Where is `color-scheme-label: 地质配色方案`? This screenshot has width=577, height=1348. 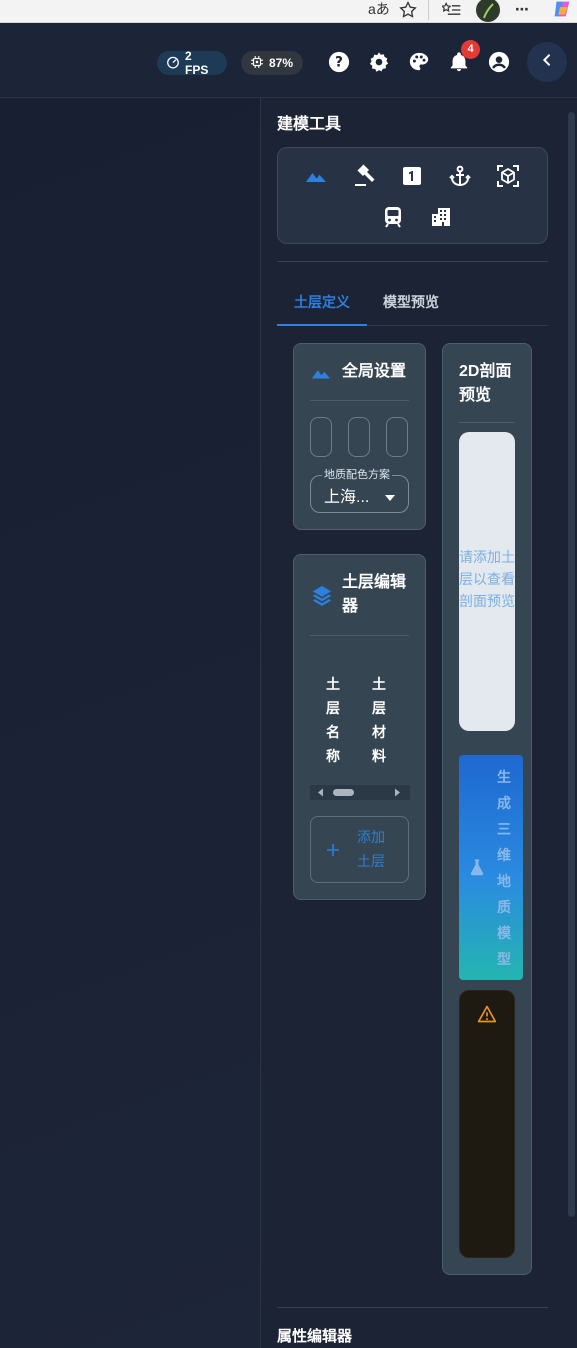 color-scheme-label: 地质配色方案 is located at coordinates (357, 474).